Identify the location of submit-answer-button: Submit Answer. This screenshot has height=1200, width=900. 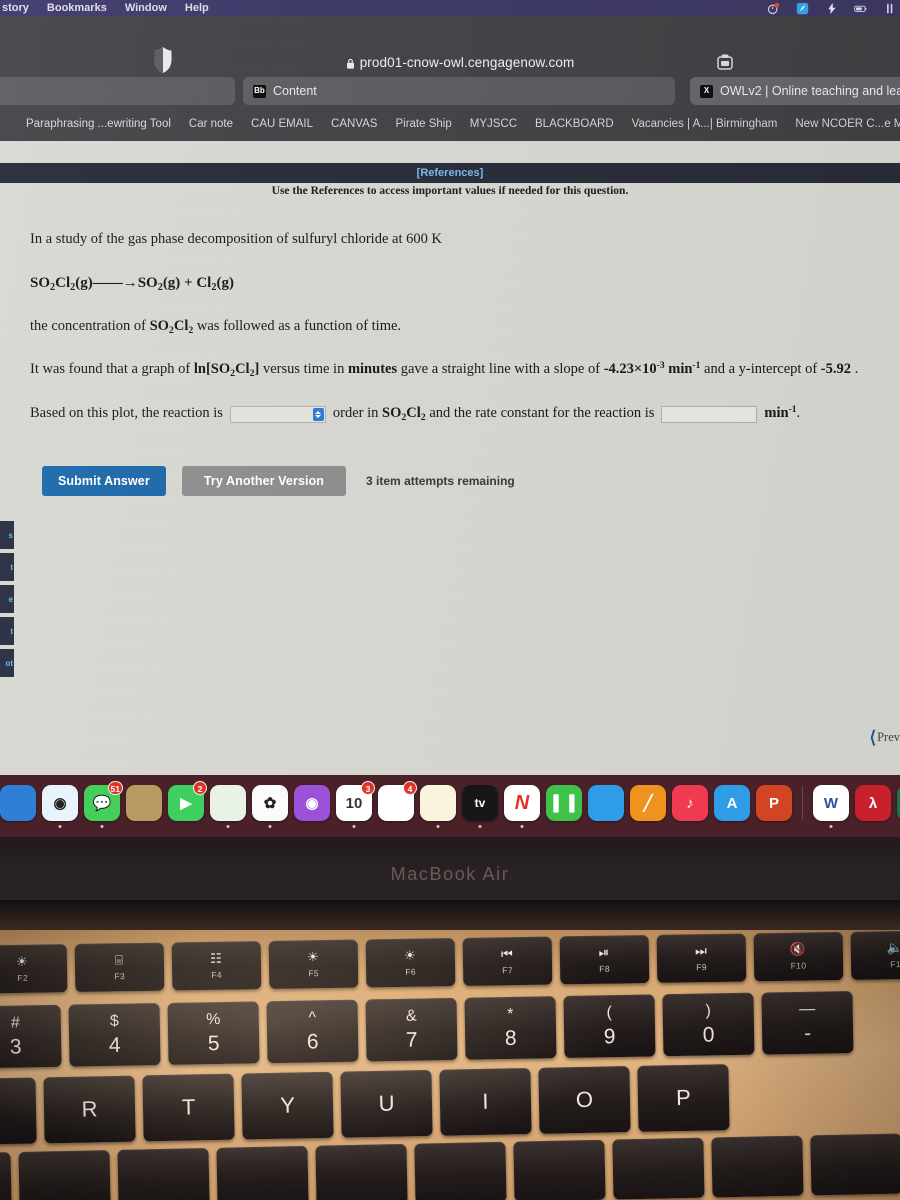
(104, 481).